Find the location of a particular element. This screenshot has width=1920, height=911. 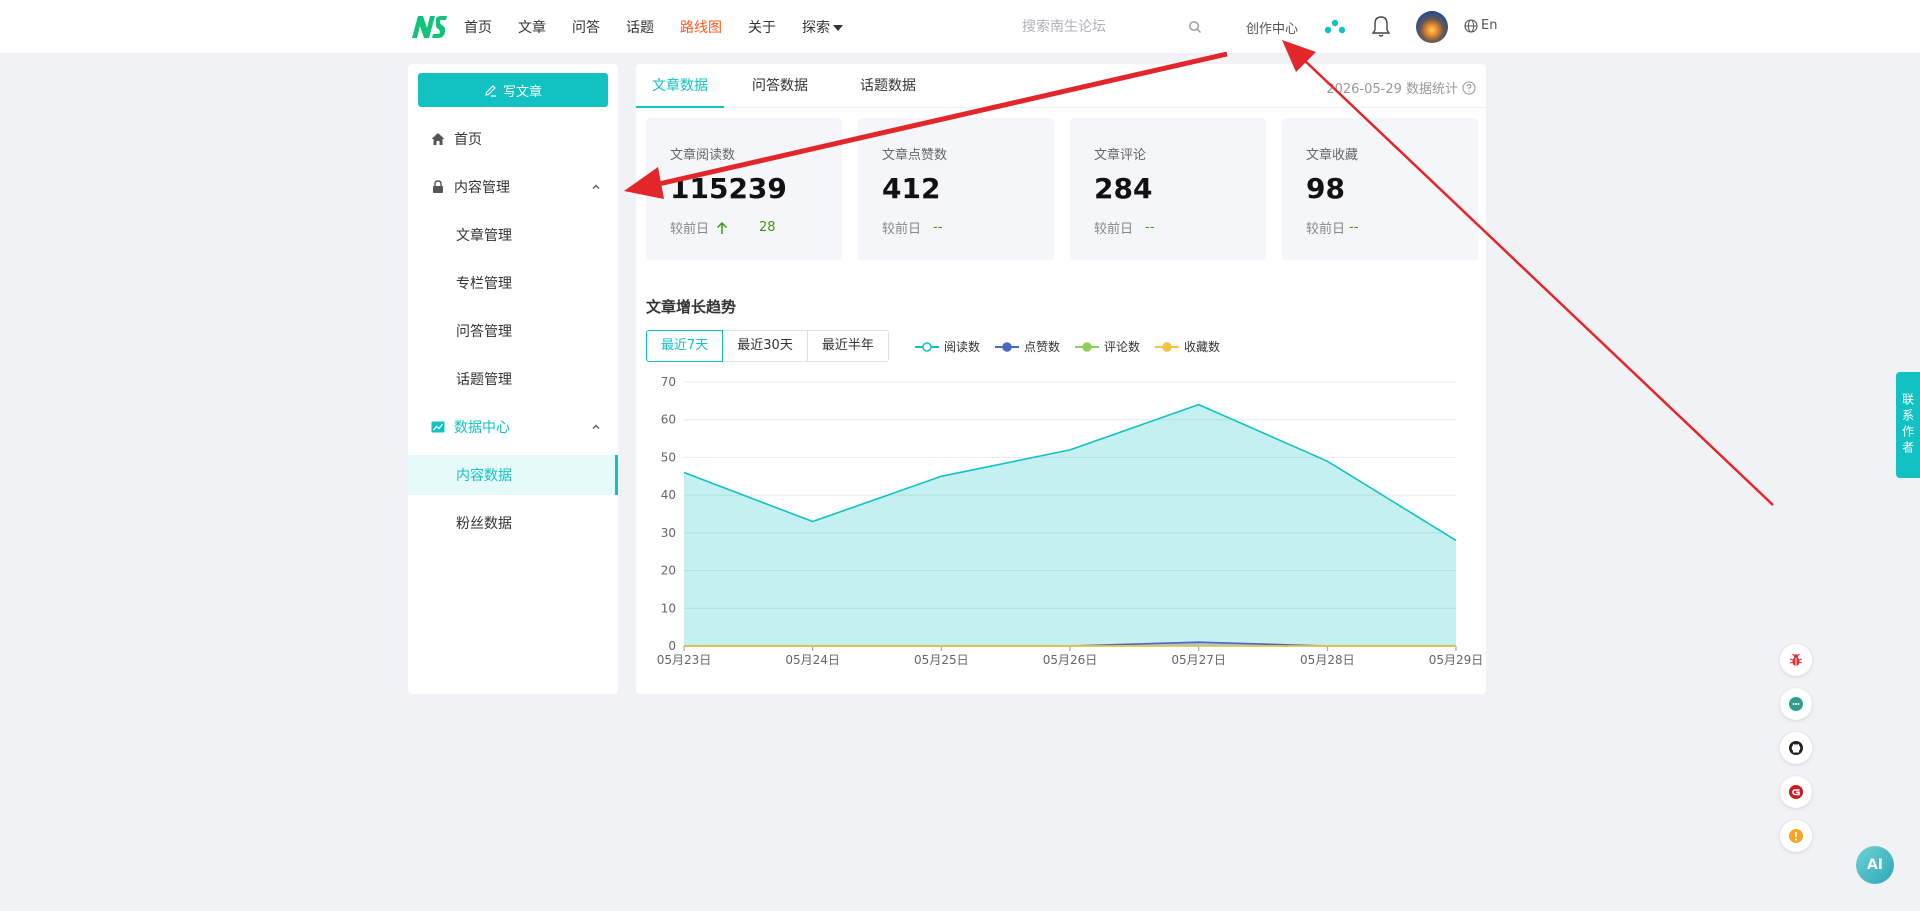

bell-icon is located at coordinates (1381, 26).